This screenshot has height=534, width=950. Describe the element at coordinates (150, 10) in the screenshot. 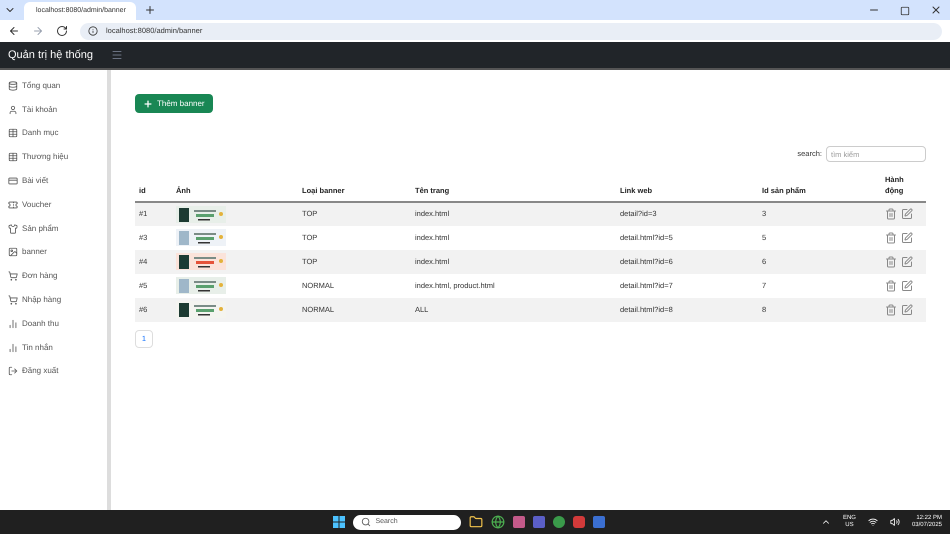

I see `new-tab-icon` at that location.